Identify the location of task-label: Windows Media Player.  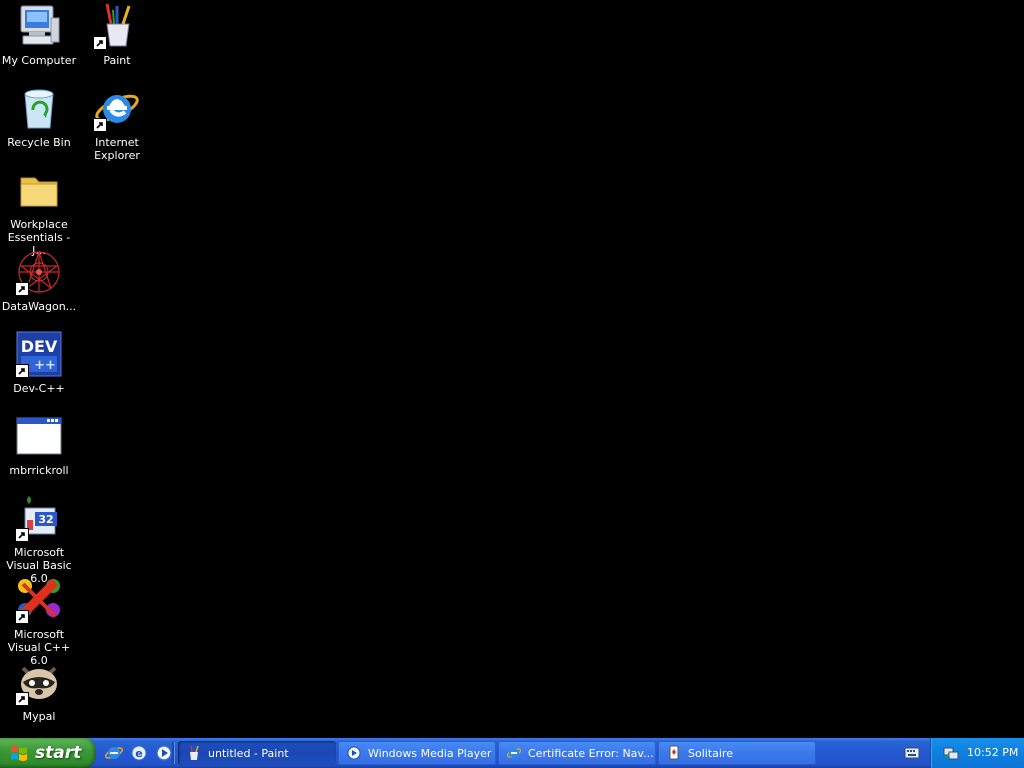
(430, 753).